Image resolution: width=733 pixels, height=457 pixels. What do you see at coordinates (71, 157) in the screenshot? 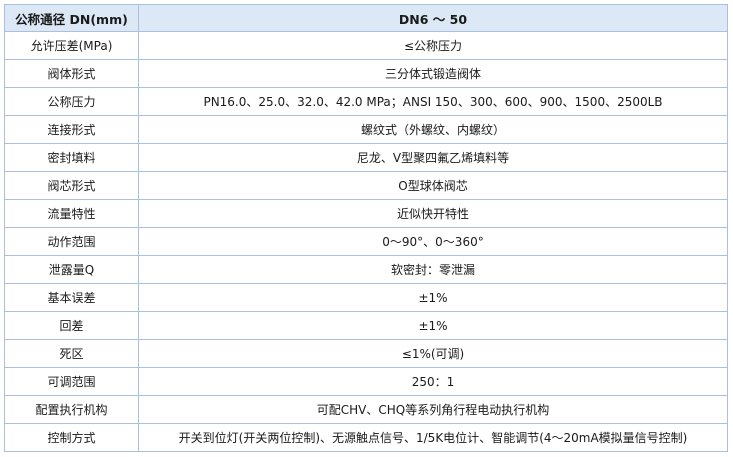
I see `row-label-cell: 密封填料` at bounding box center [71, 157].